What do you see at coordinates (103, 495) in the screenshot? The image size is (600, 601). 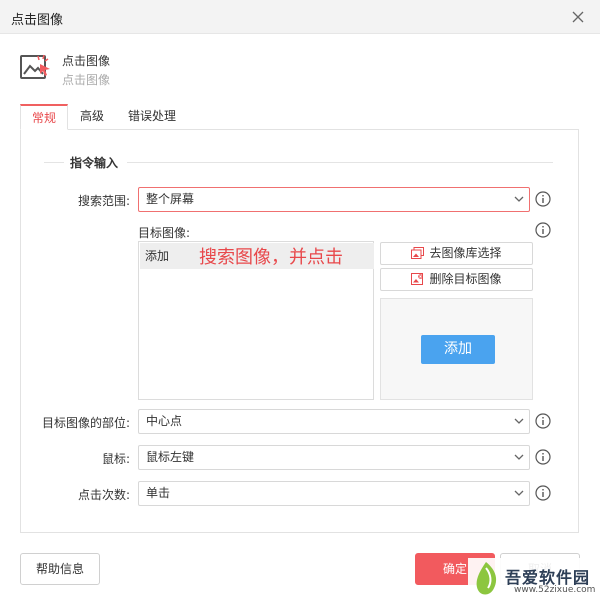 I see `click-count-label: 点击次数:` at bounding box center [103, 495].